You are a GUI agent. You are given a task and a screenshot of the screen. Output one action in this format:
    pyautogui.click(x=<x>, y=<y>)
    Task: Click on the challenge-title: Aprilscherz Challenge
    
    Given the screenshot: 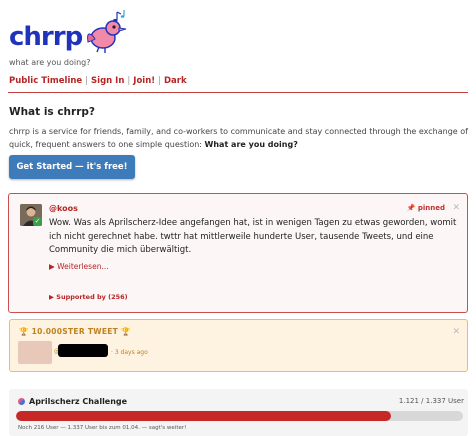 What is the action you would take?
    pyautogui.click(x=72, y=401)
    